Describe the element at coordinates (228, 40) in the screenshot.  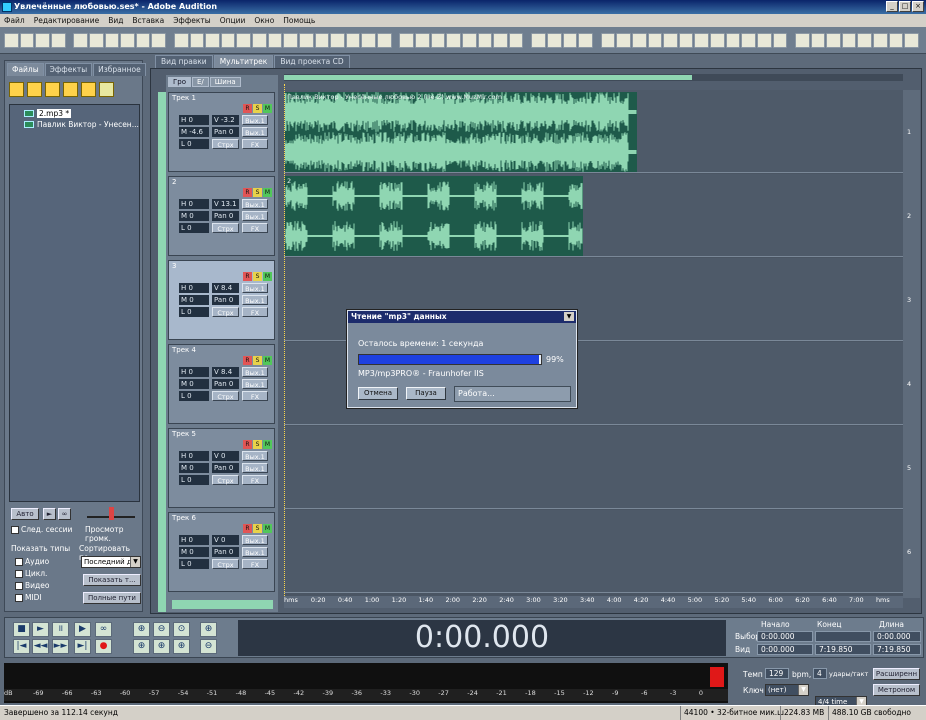
I see `toolbar-save-4-icon` at that location.